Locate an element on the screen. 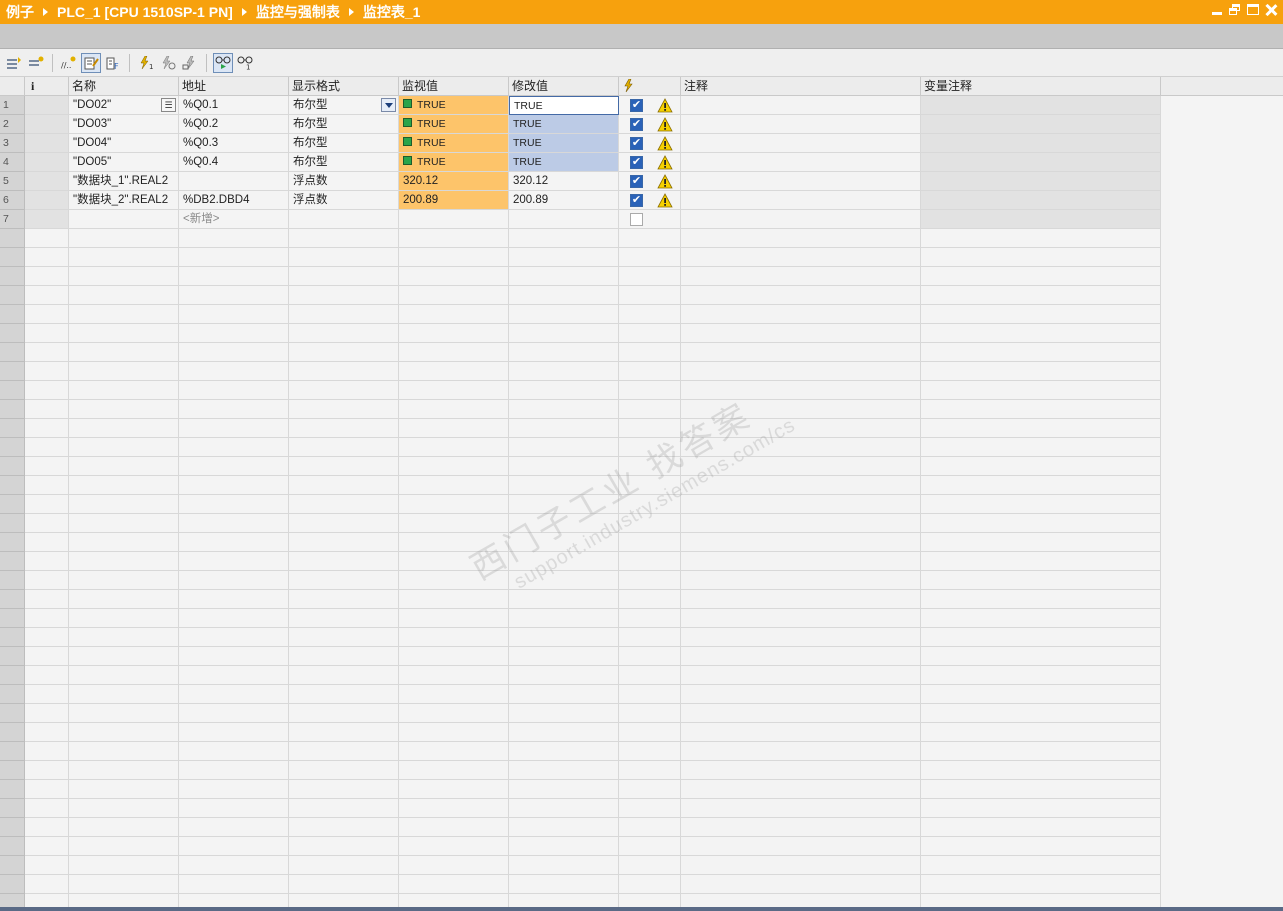  format-cell: 布尔型 is located at coordinates (344, 105).